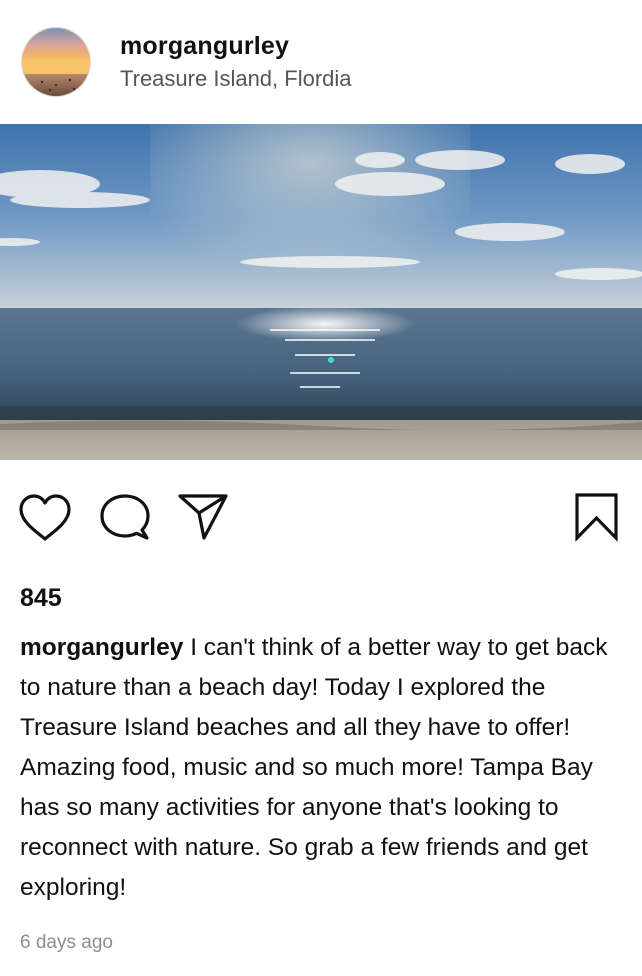  I want to click on avatar, so click(56, 62).